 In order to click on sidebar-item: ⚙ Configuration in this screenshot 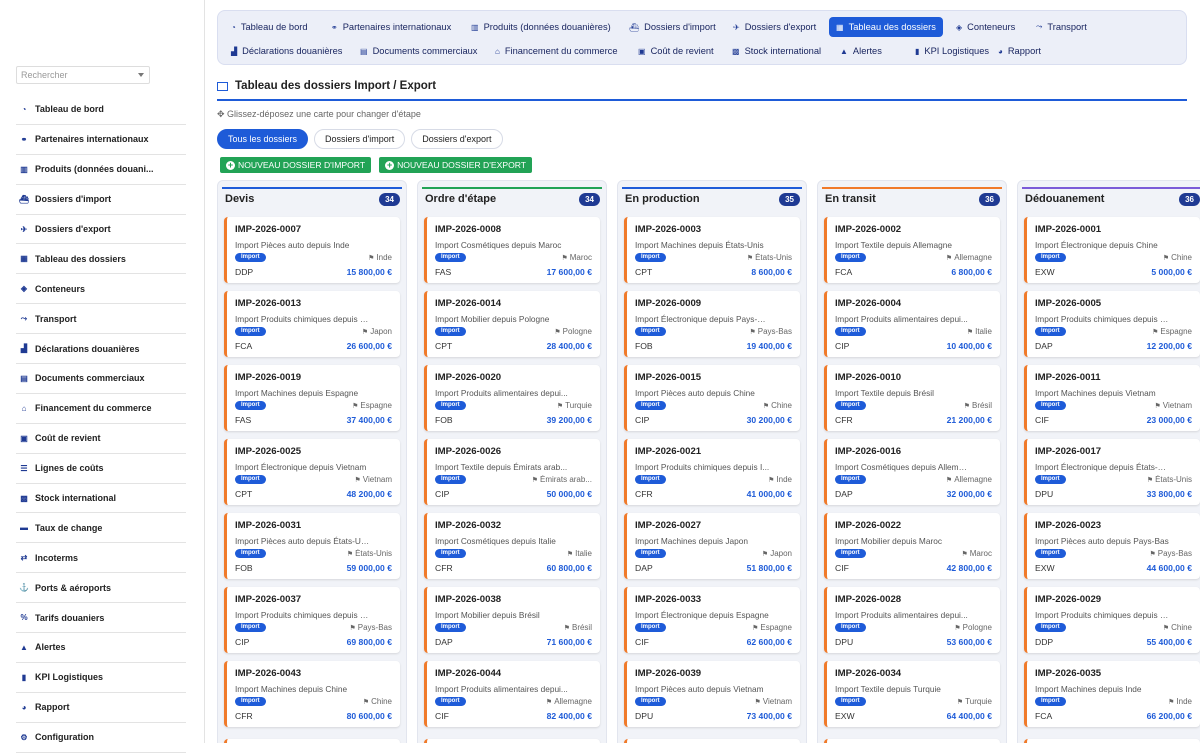, I will do `click(101, 738)`.